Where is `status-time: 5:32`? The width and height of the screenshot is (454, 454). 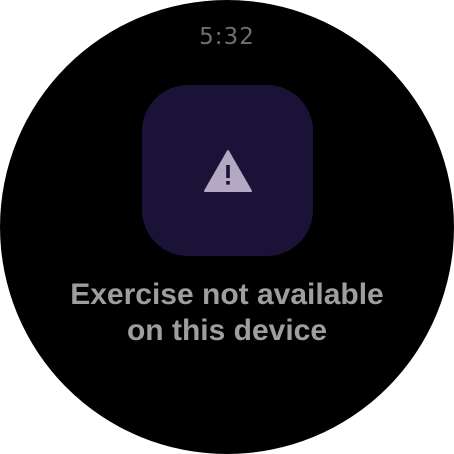
status-time: 5:32 is located at coordinates (227, 37).